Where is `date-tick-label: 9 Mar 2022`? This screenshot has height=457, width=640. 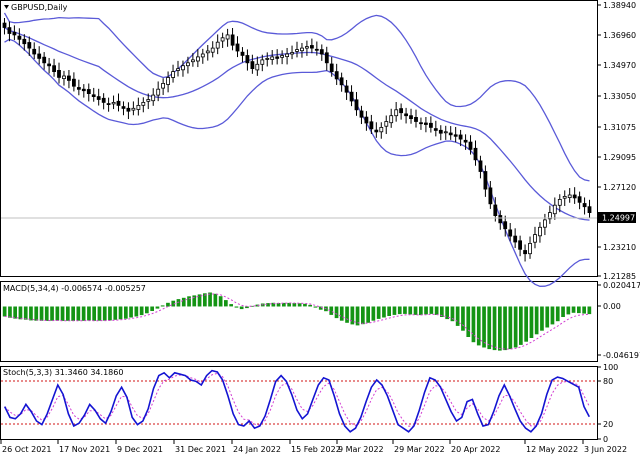
date-tick-label: 9 Mar 2022 is located at coordinates (361, 449).